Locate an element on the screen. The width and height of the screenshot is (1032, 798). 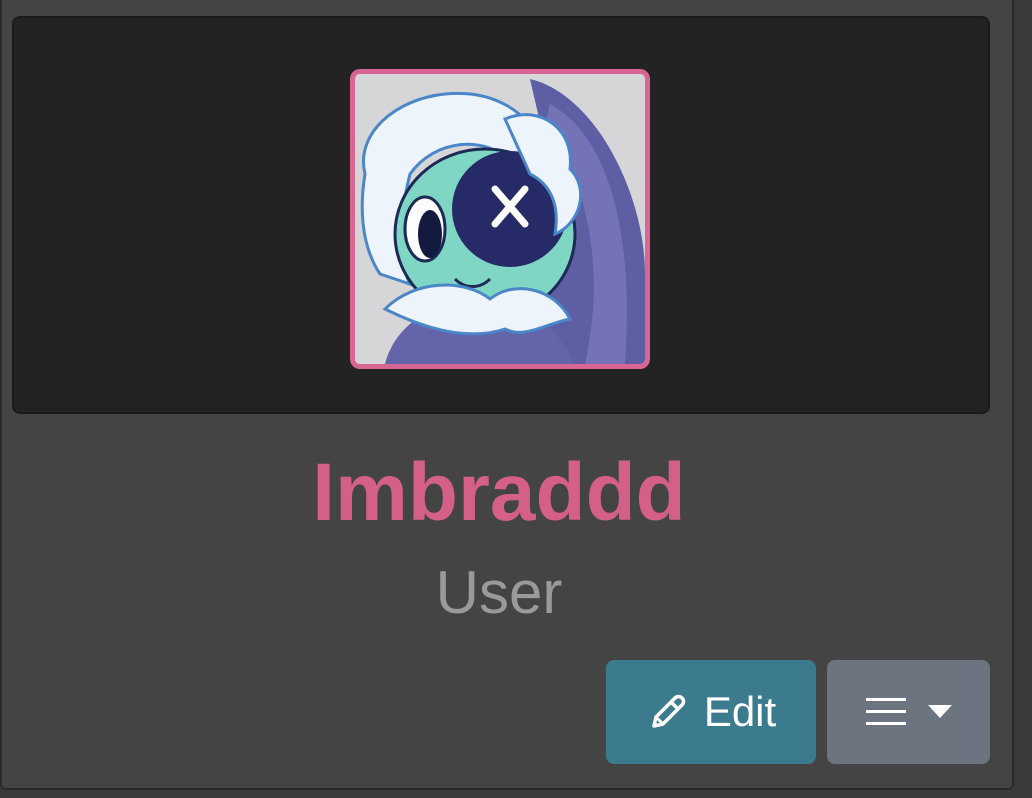
hamburger-icon is located at coordinates (885, 711).